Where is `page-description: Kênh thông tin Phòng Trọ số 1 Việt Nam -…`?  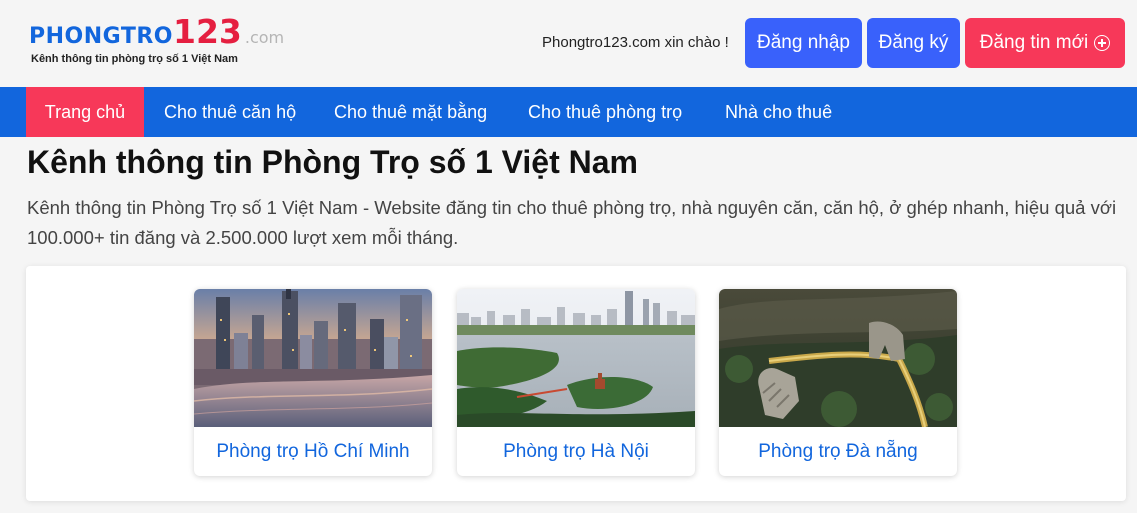
page-description: Kênh thông tin Phòng Trọ số 1 Việt Nam -… is located at coordinates (572, 222).